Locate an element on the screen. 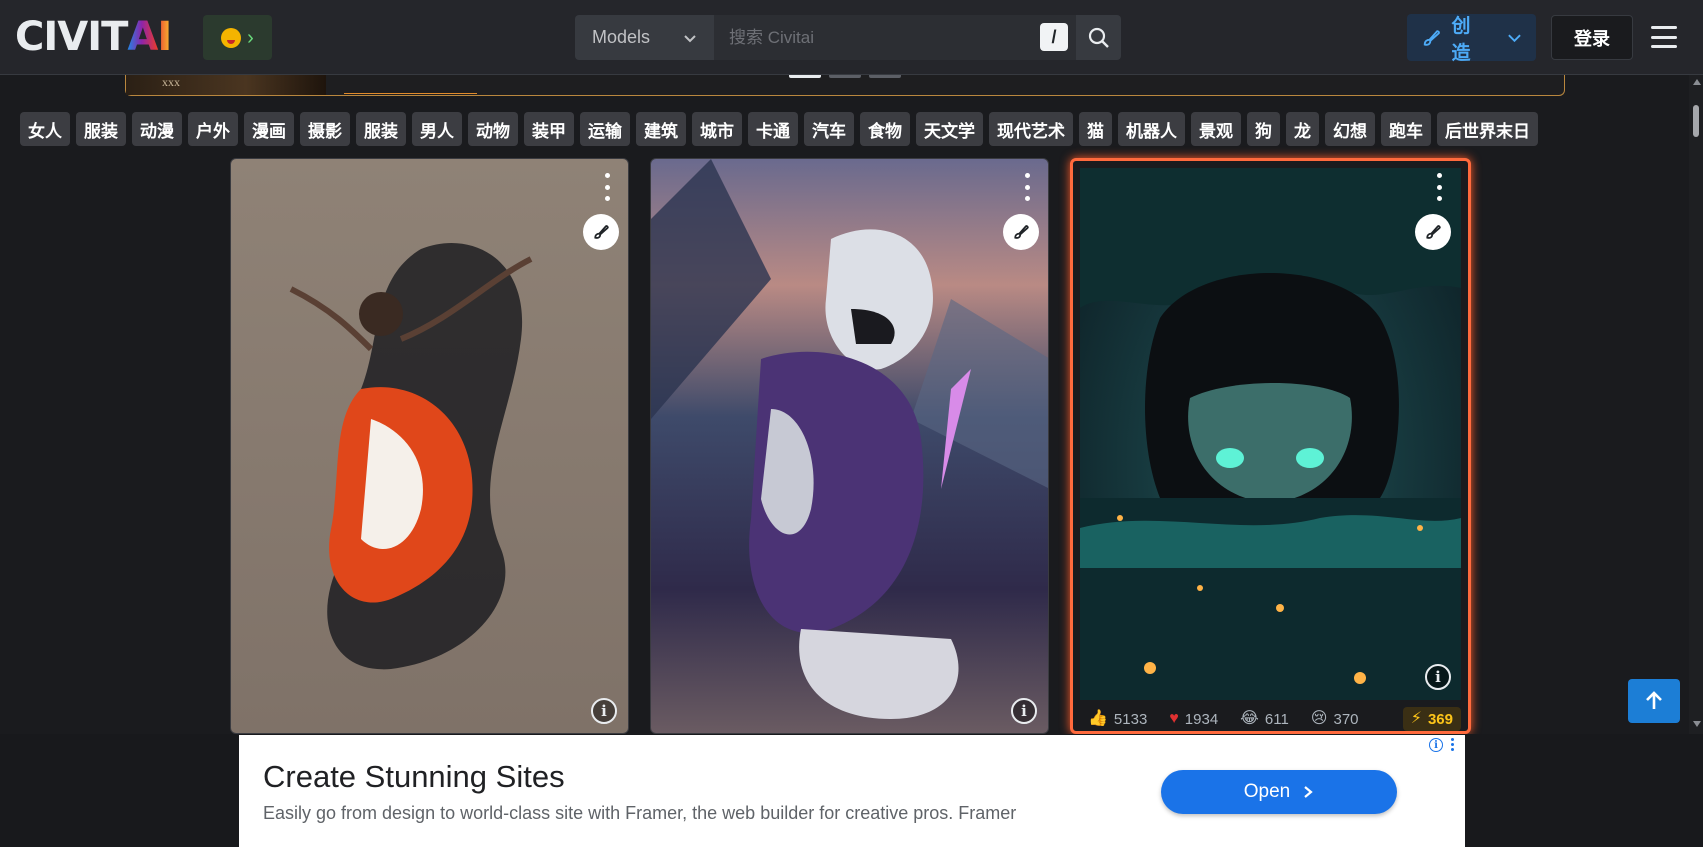 The image size is (1703, 847). heart-count: 1934 is located at coordinates (1201, 719).